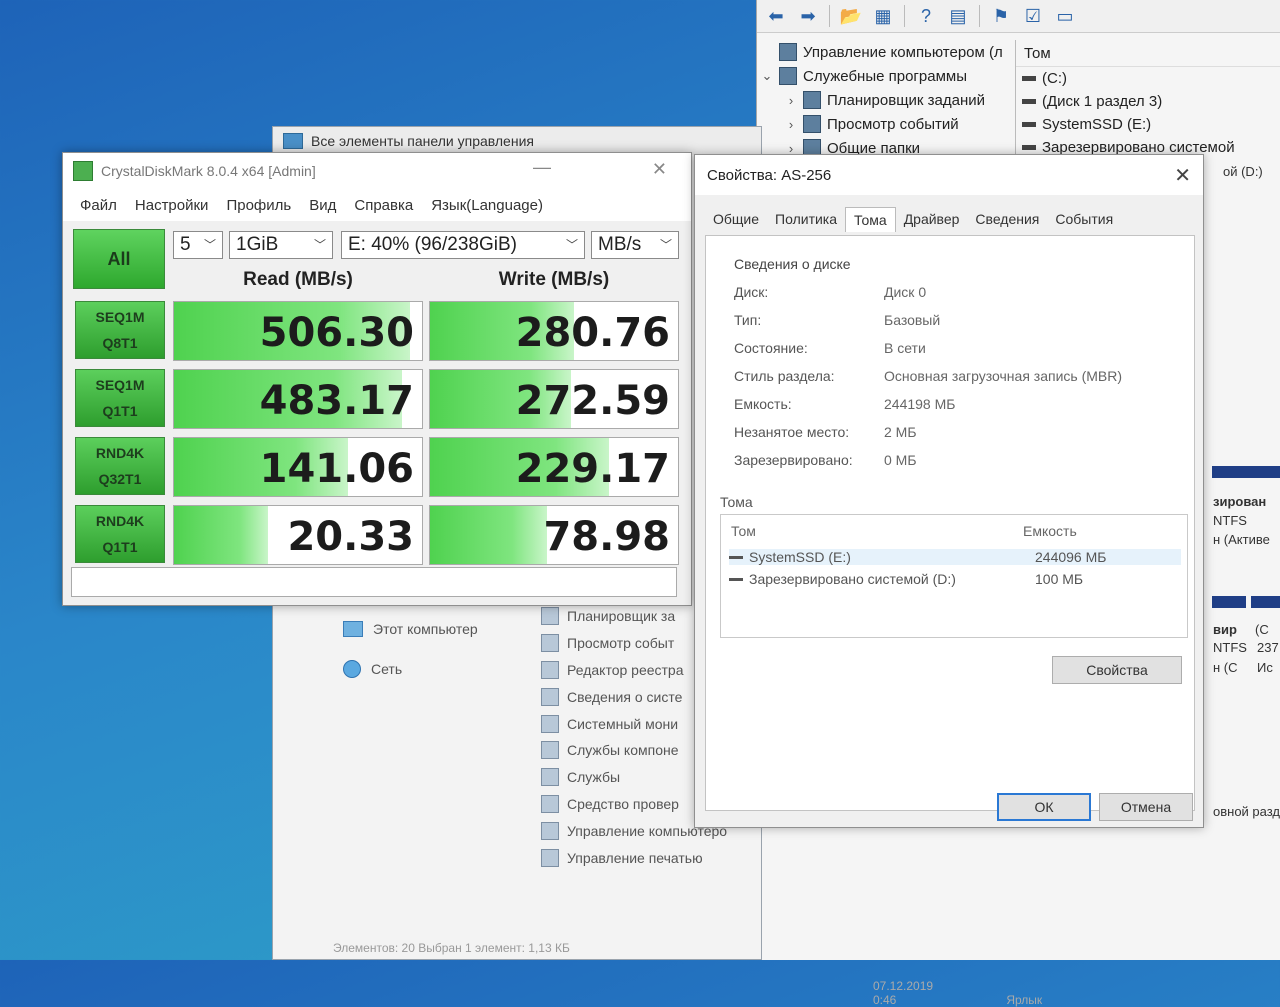 This screenshot has width=1280, height=1007. What do you see at coordinates (900, 432) in the screenshot?
I see `field-value: 2 МБ` at bounding box center [900, 432].